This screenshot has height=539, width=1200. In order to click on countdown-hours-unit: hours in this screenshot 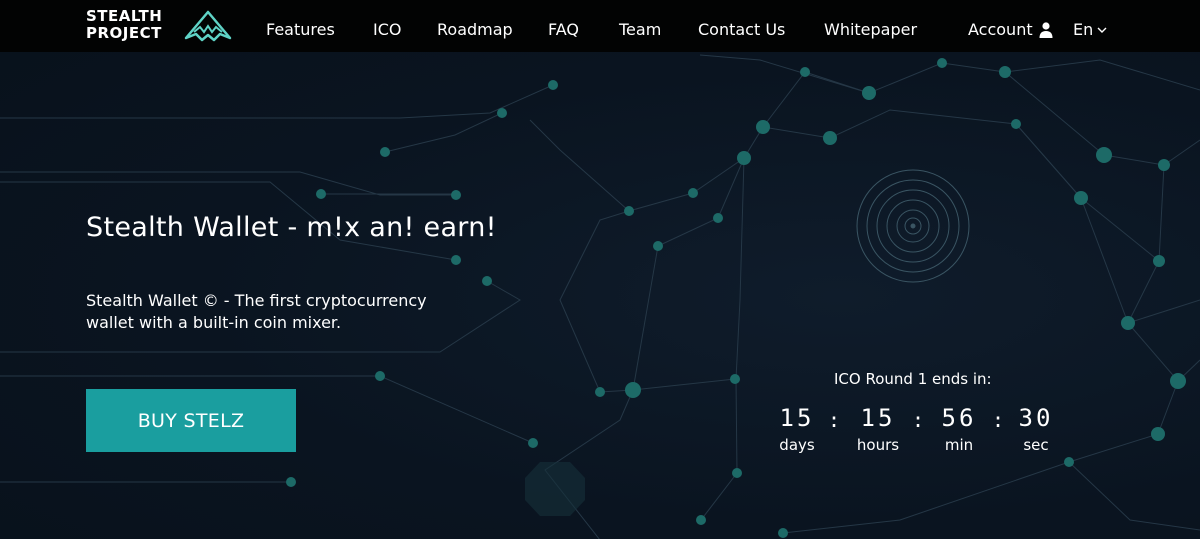, I will do `click(878, 445)`.